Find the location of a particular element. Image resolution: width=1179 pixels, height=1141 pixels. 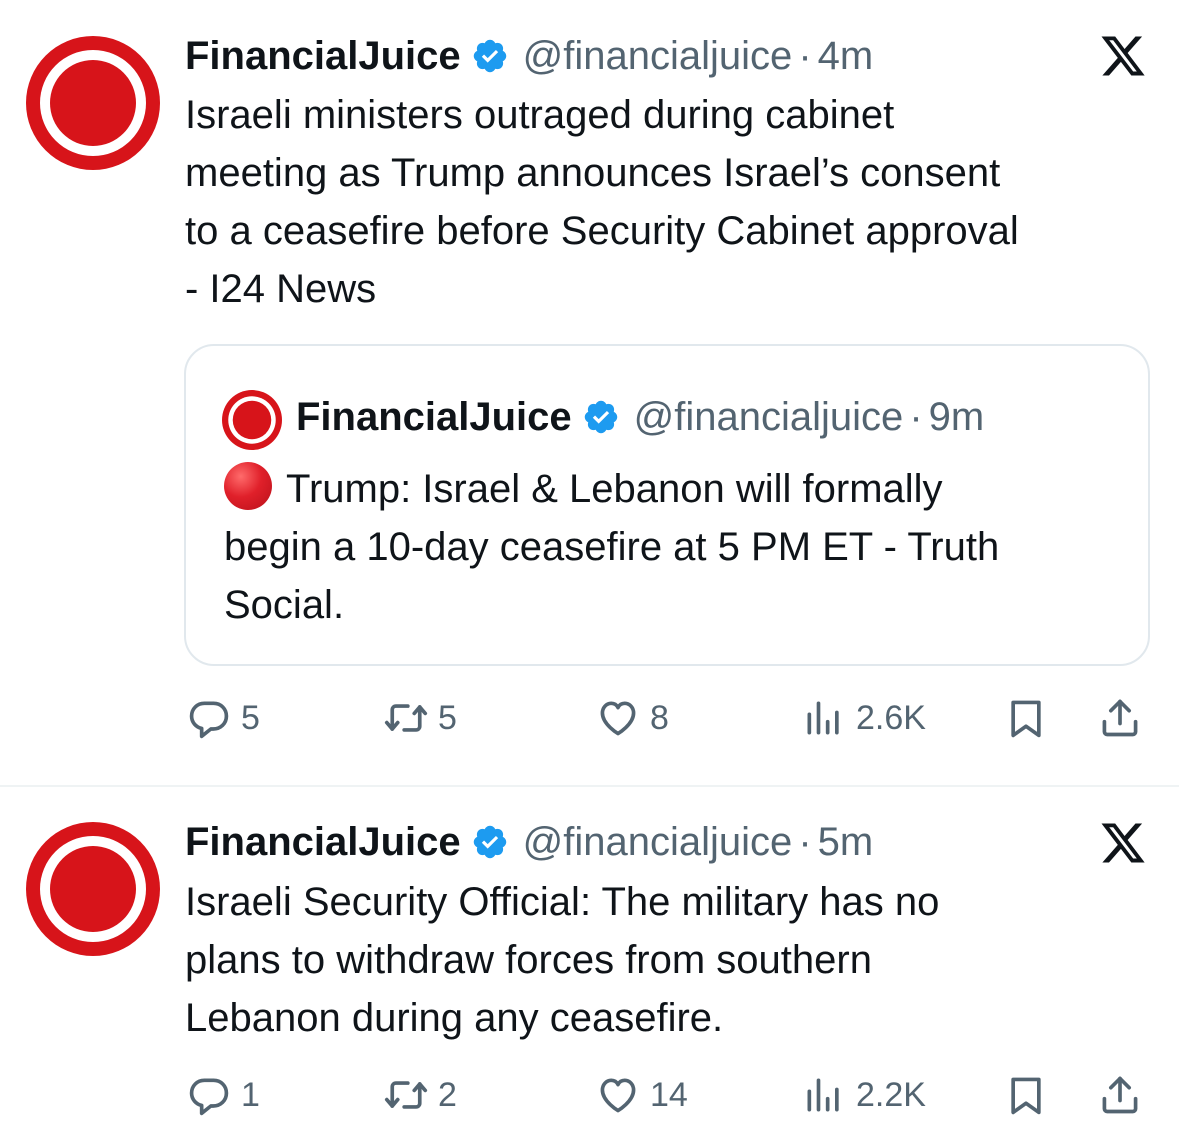

tweet-text-line: plans to withdraw forces from southern is located at coordinates (528, 960).